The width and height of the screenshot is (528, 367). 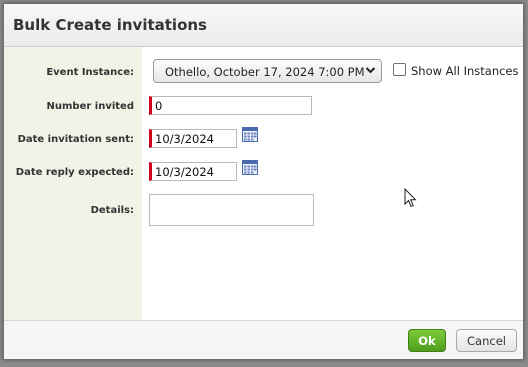 I want to click on dialog-title: Bulk Create invitations, so click(x=110, y=25).